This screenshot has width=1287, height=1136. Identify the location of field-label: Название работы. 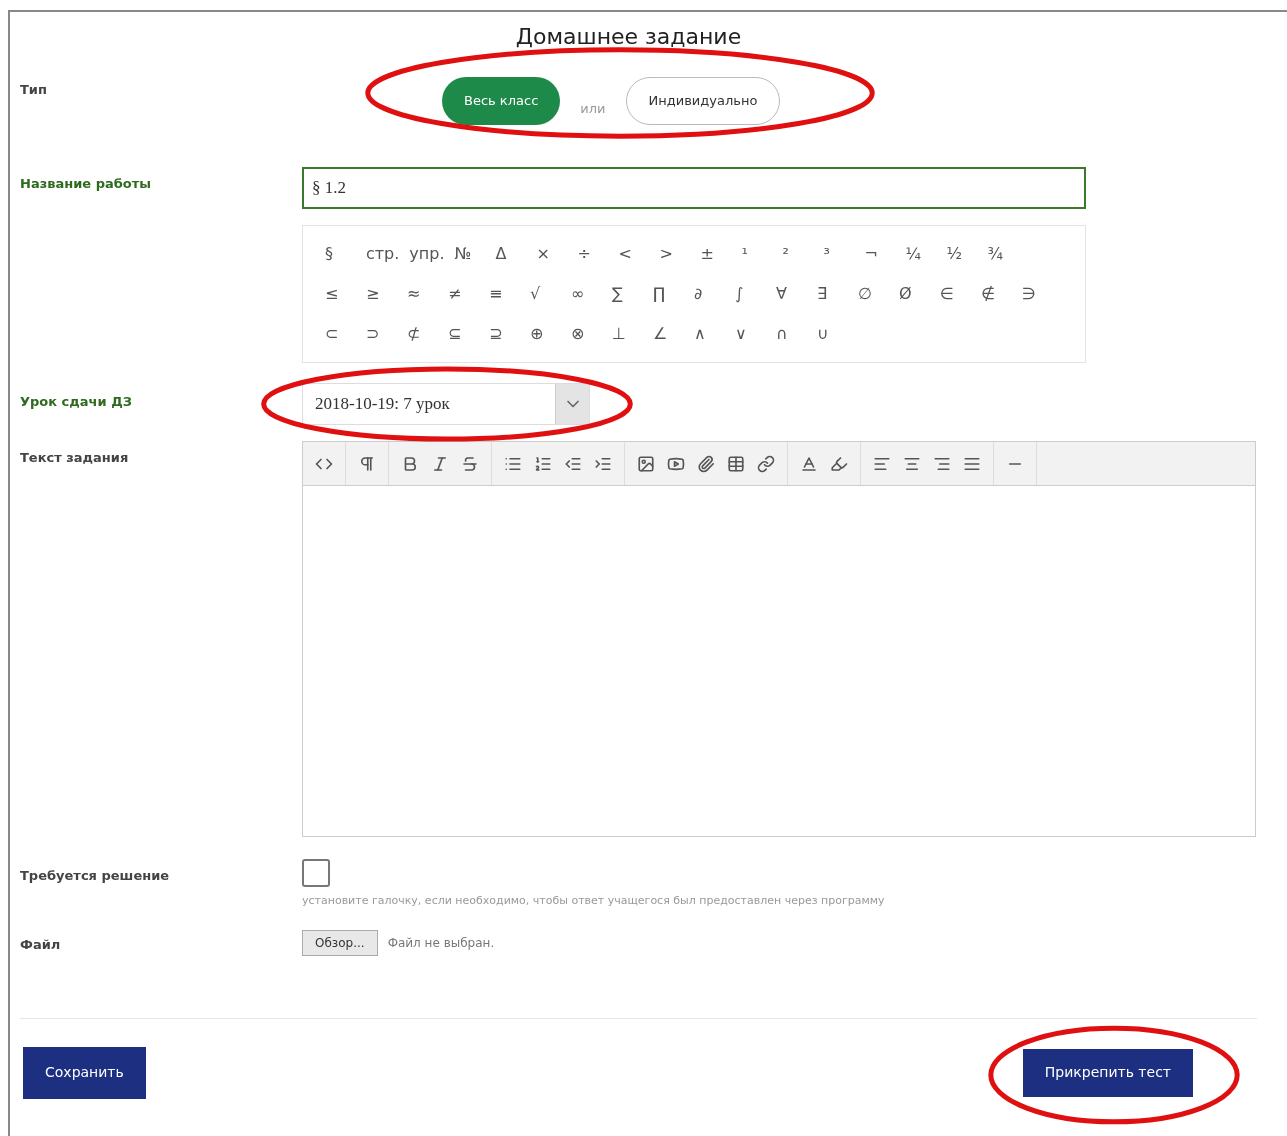
(85, 183).